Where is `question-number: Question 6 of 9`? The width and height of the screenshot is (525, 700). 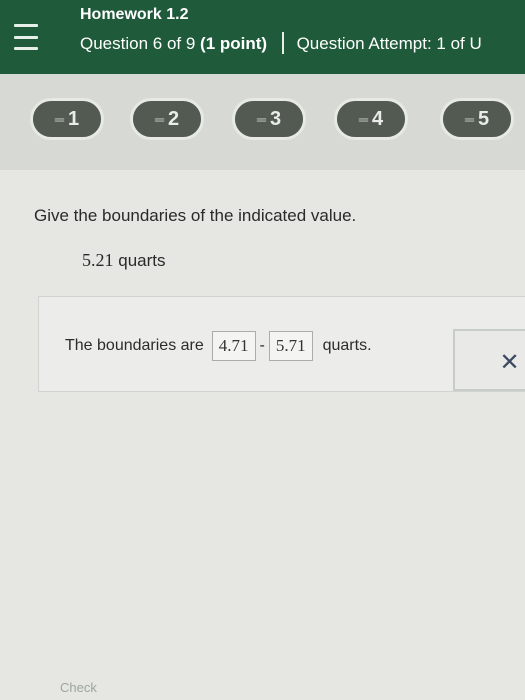
question-number: Question 6 of 9 is located at coordinates (138, 43).